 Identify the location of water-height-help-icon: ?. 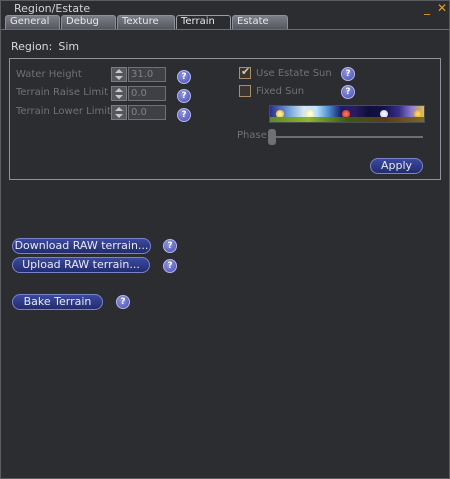
(184, 77).